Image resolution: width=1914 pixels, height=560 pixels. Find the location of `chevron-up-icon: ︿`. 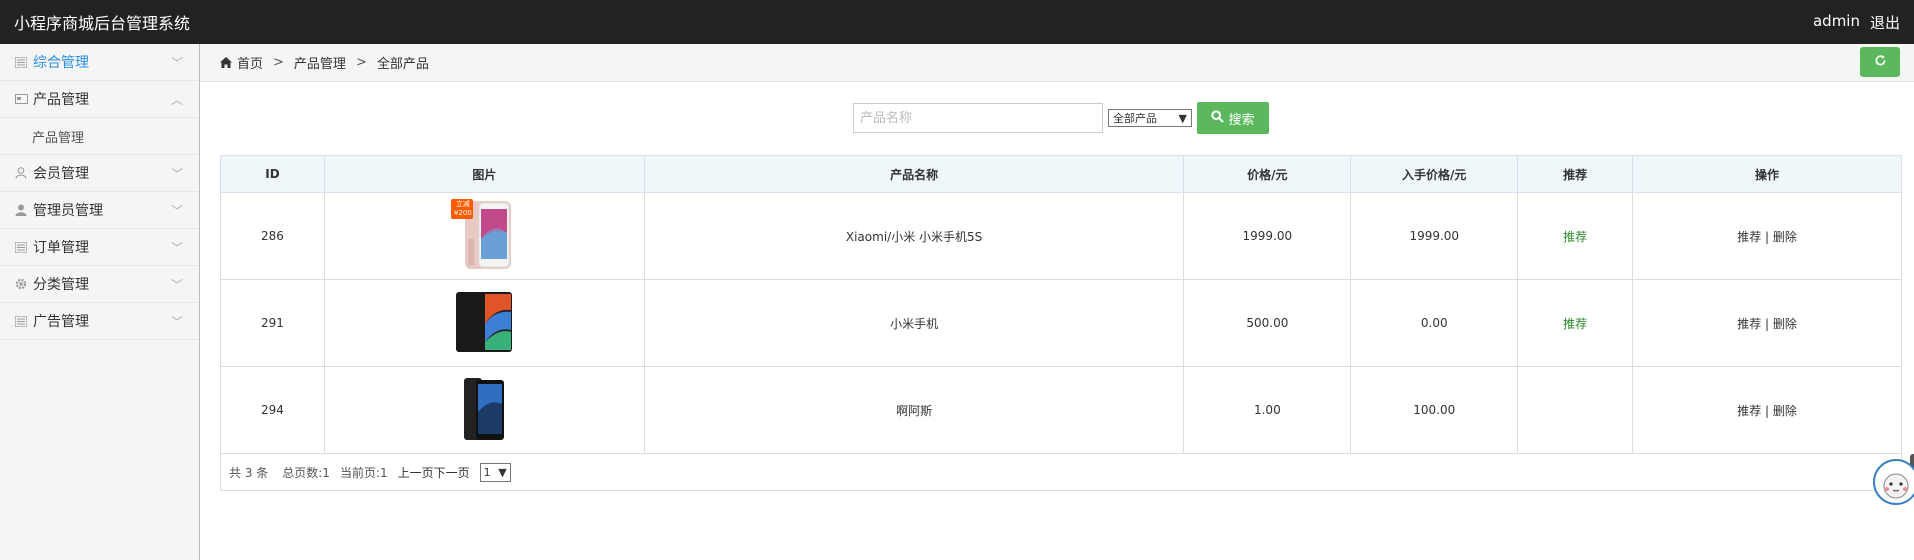

chevron-up-icon: ︿ is located at coordinates (176, 99).